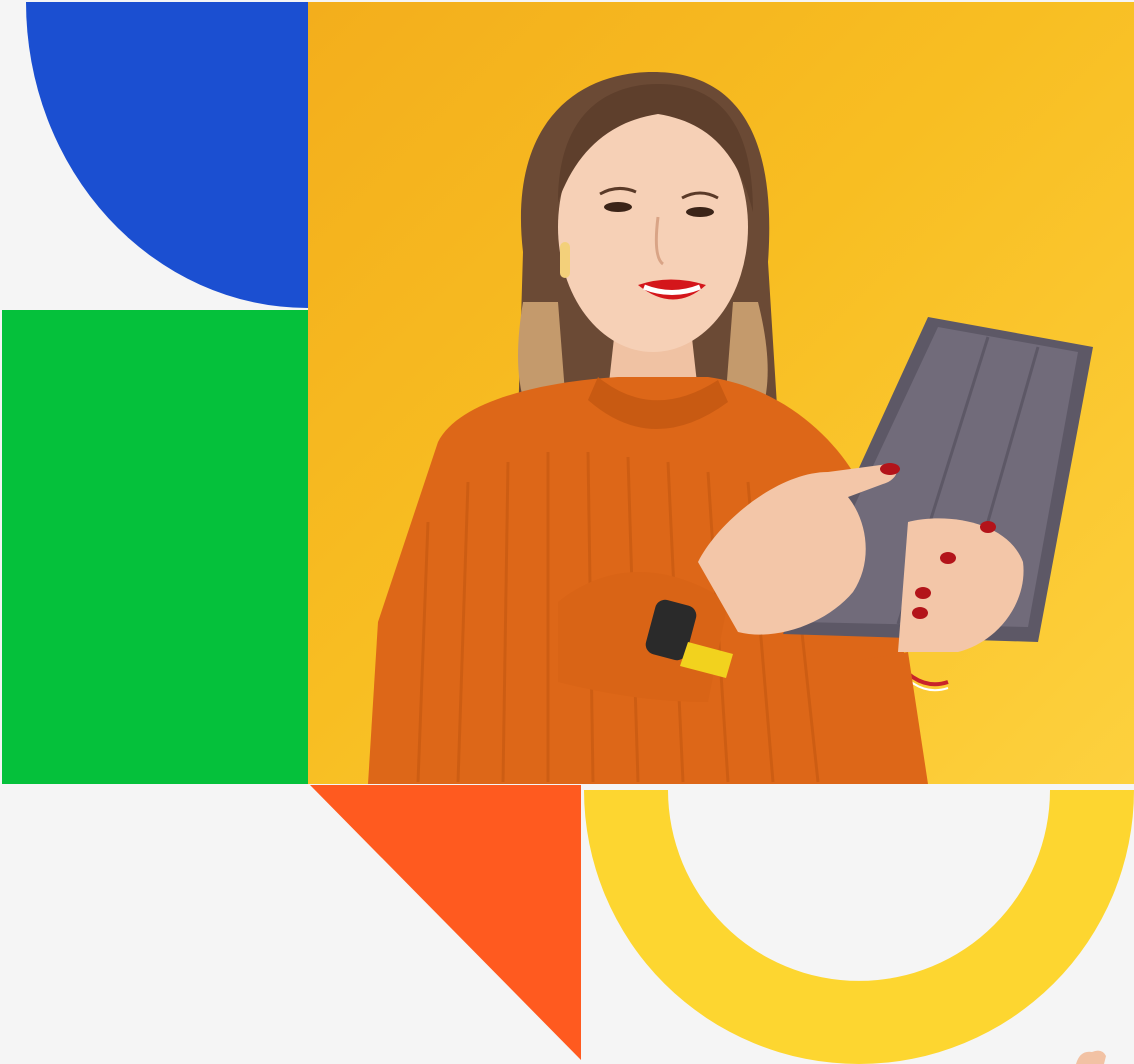 The width and height of the screenshot is (1134, 1064). I want to click on orange-triangle, so click(445, 922).